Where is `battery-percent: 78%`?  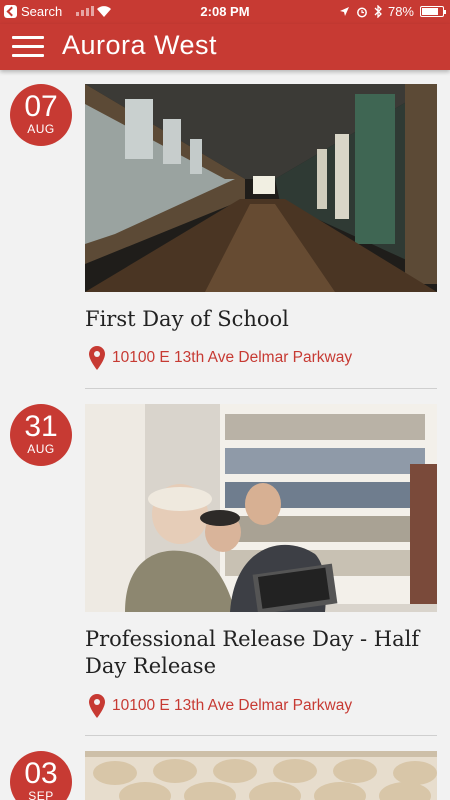
battery-percent: 78% is located at coordinates (400, 11).